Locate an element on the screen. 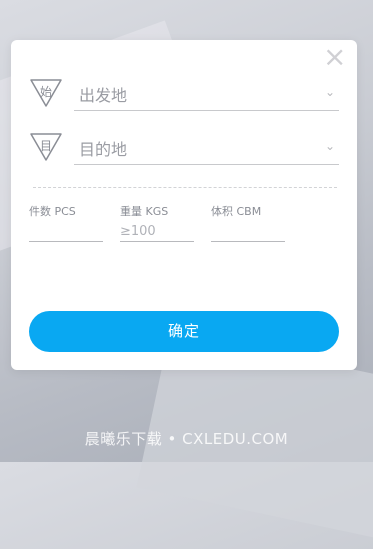 The width and height of the screenshot is (373, 549). pieces-label: 件数 PCS is located at coordinates (52, 211).